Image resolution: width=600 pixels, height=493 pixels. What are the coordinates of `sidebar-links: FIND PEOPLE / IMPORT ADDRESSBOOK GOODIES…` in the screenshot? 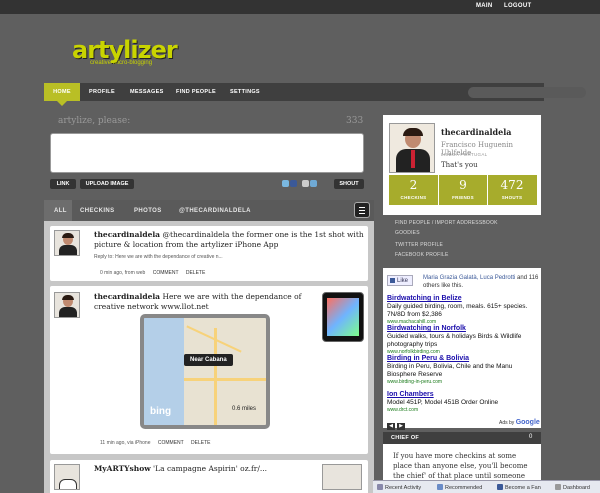 It's located at (462, 240).